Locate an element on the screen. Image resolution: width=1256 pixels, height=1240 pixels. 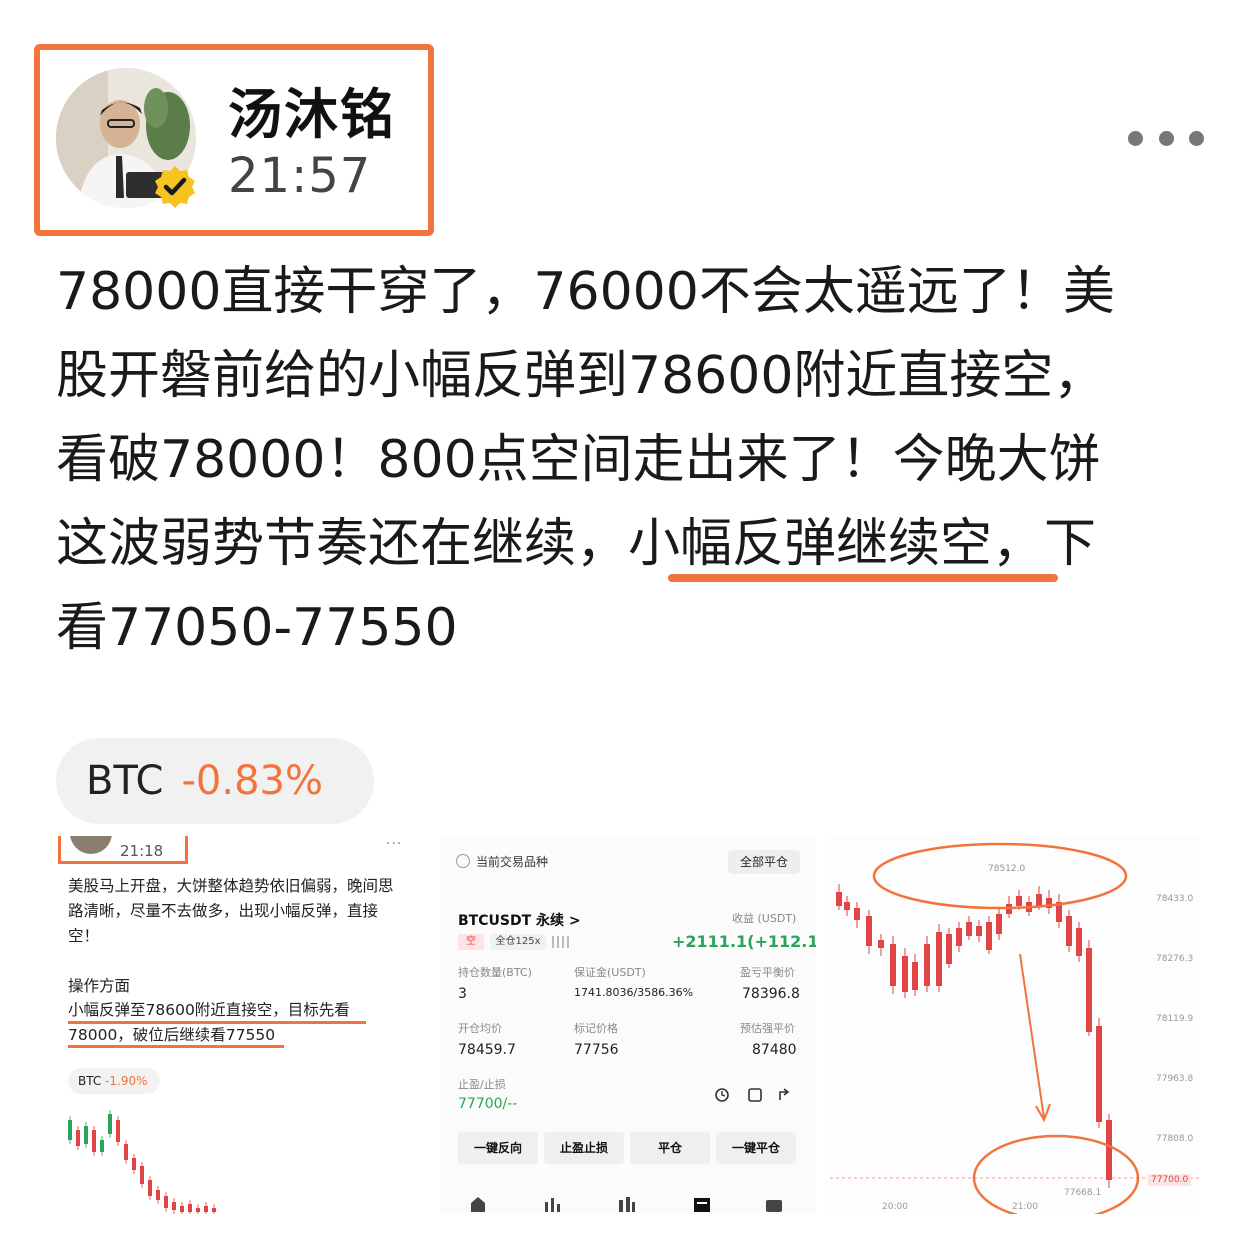
chart-background is located at coordinates (1015, 1025).